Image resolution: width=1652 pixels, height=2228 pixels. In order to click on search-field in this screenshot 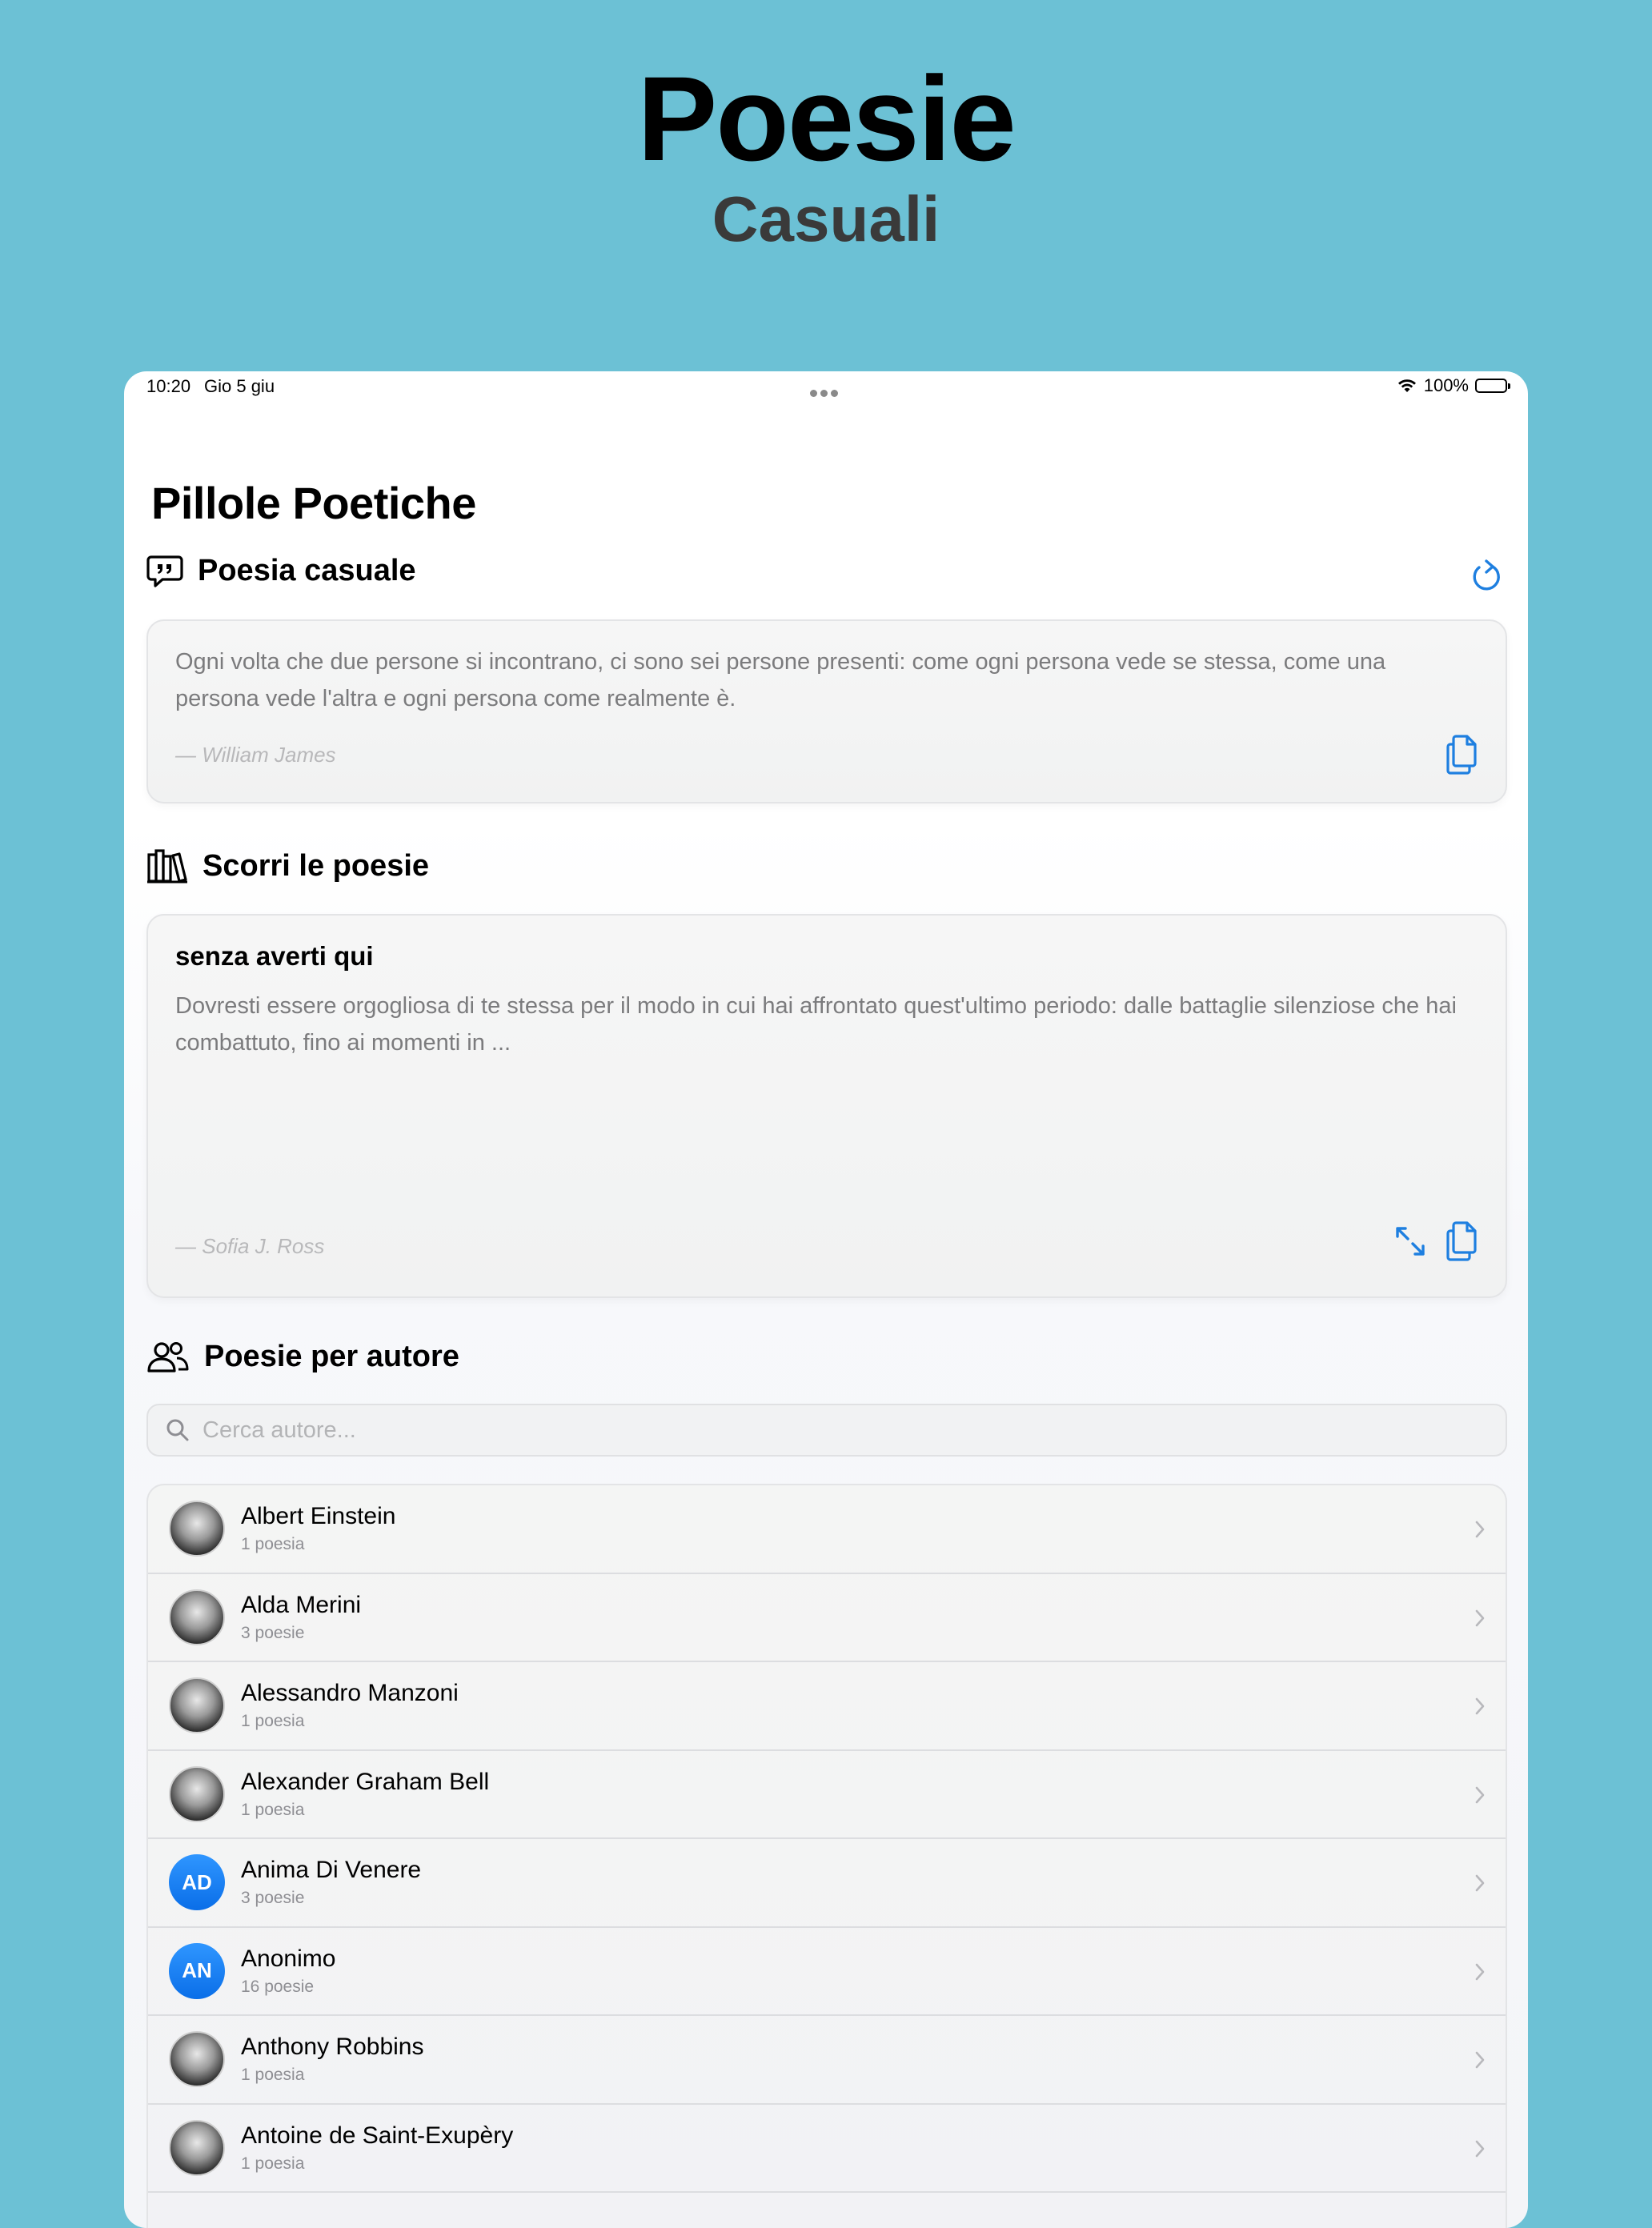, I will do `click(826, 1430)`.